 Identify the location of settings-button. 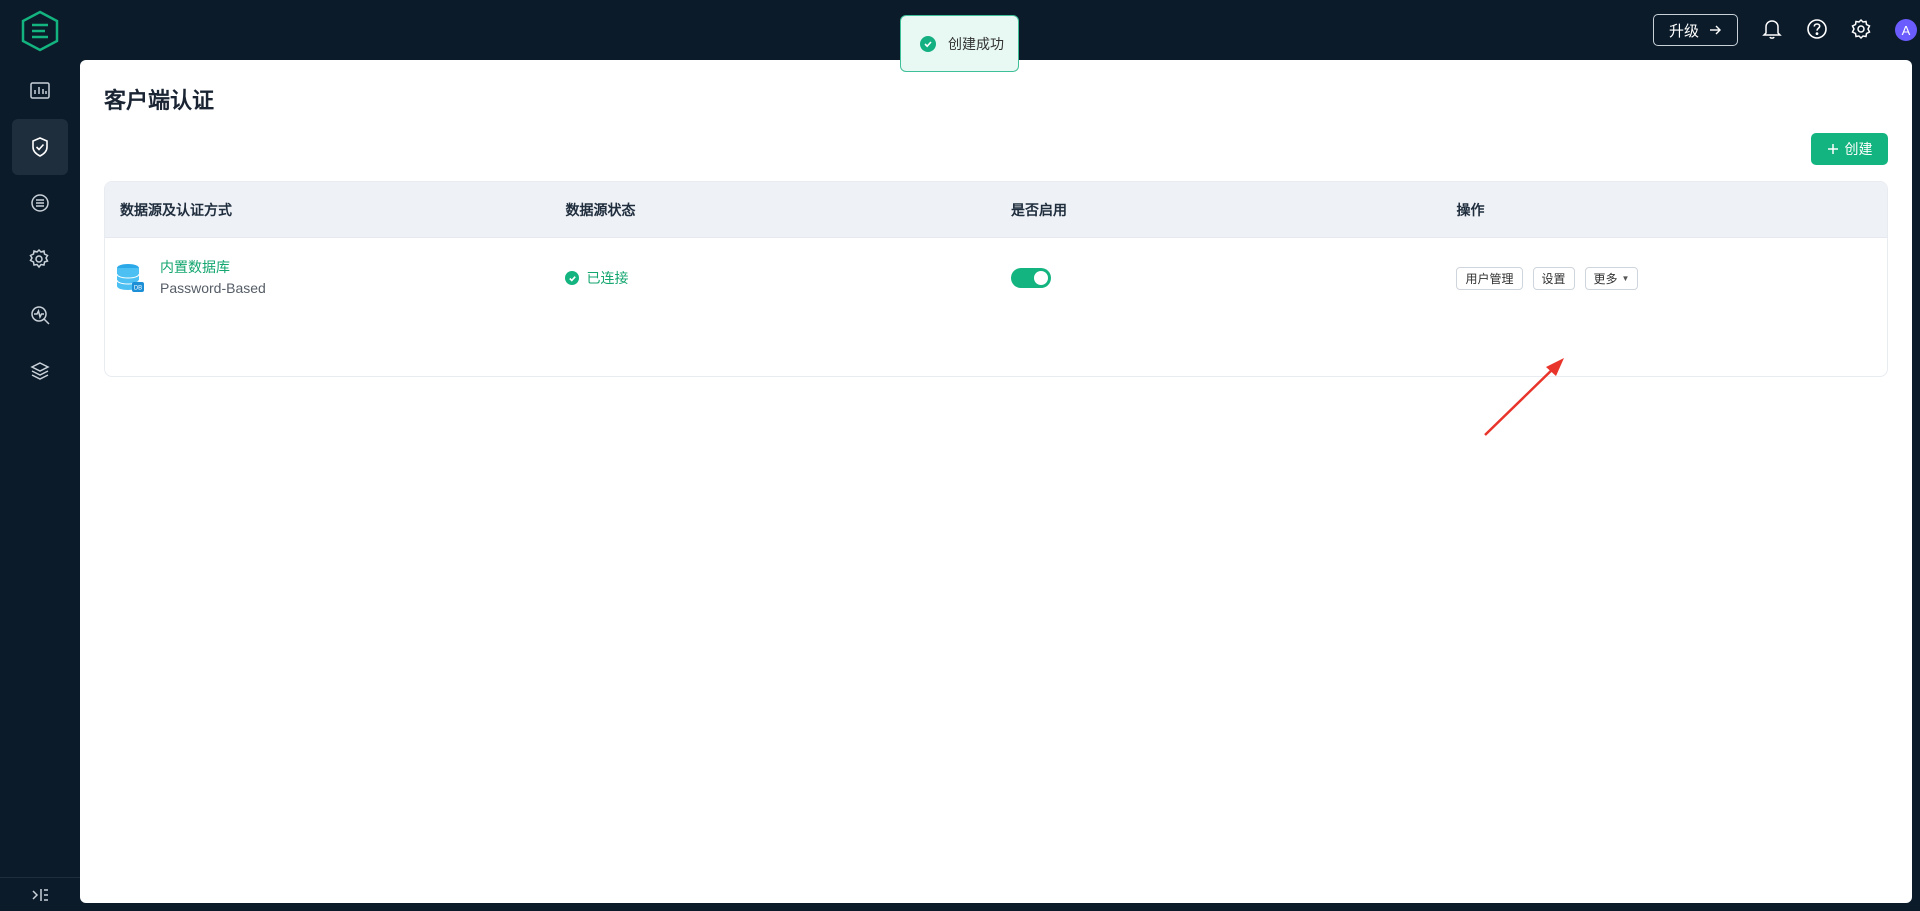
(1861, 29).